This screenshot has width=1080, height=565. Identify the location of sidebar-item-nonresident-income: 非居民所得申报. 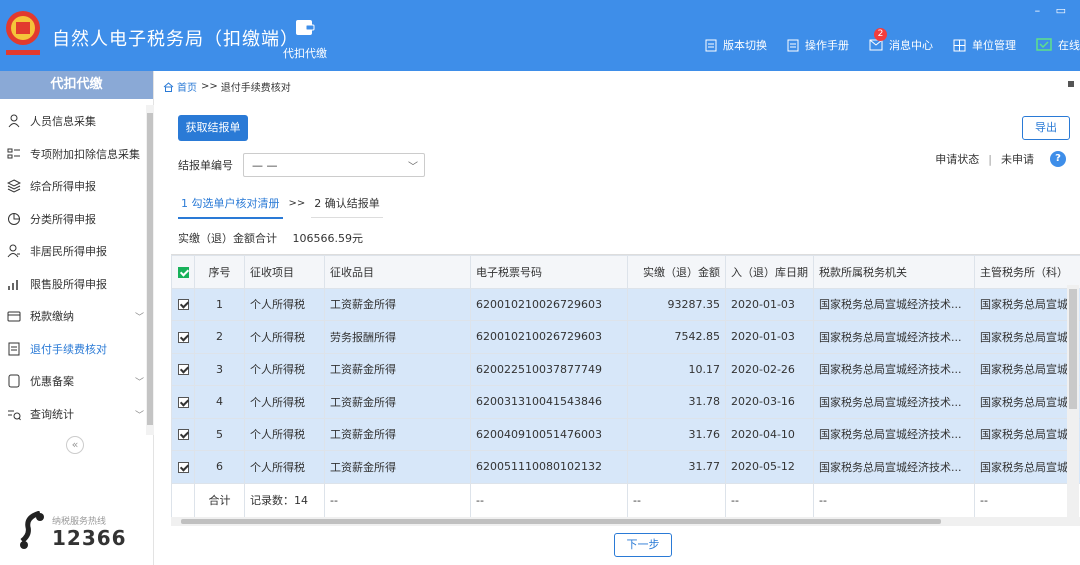
(73, 251).